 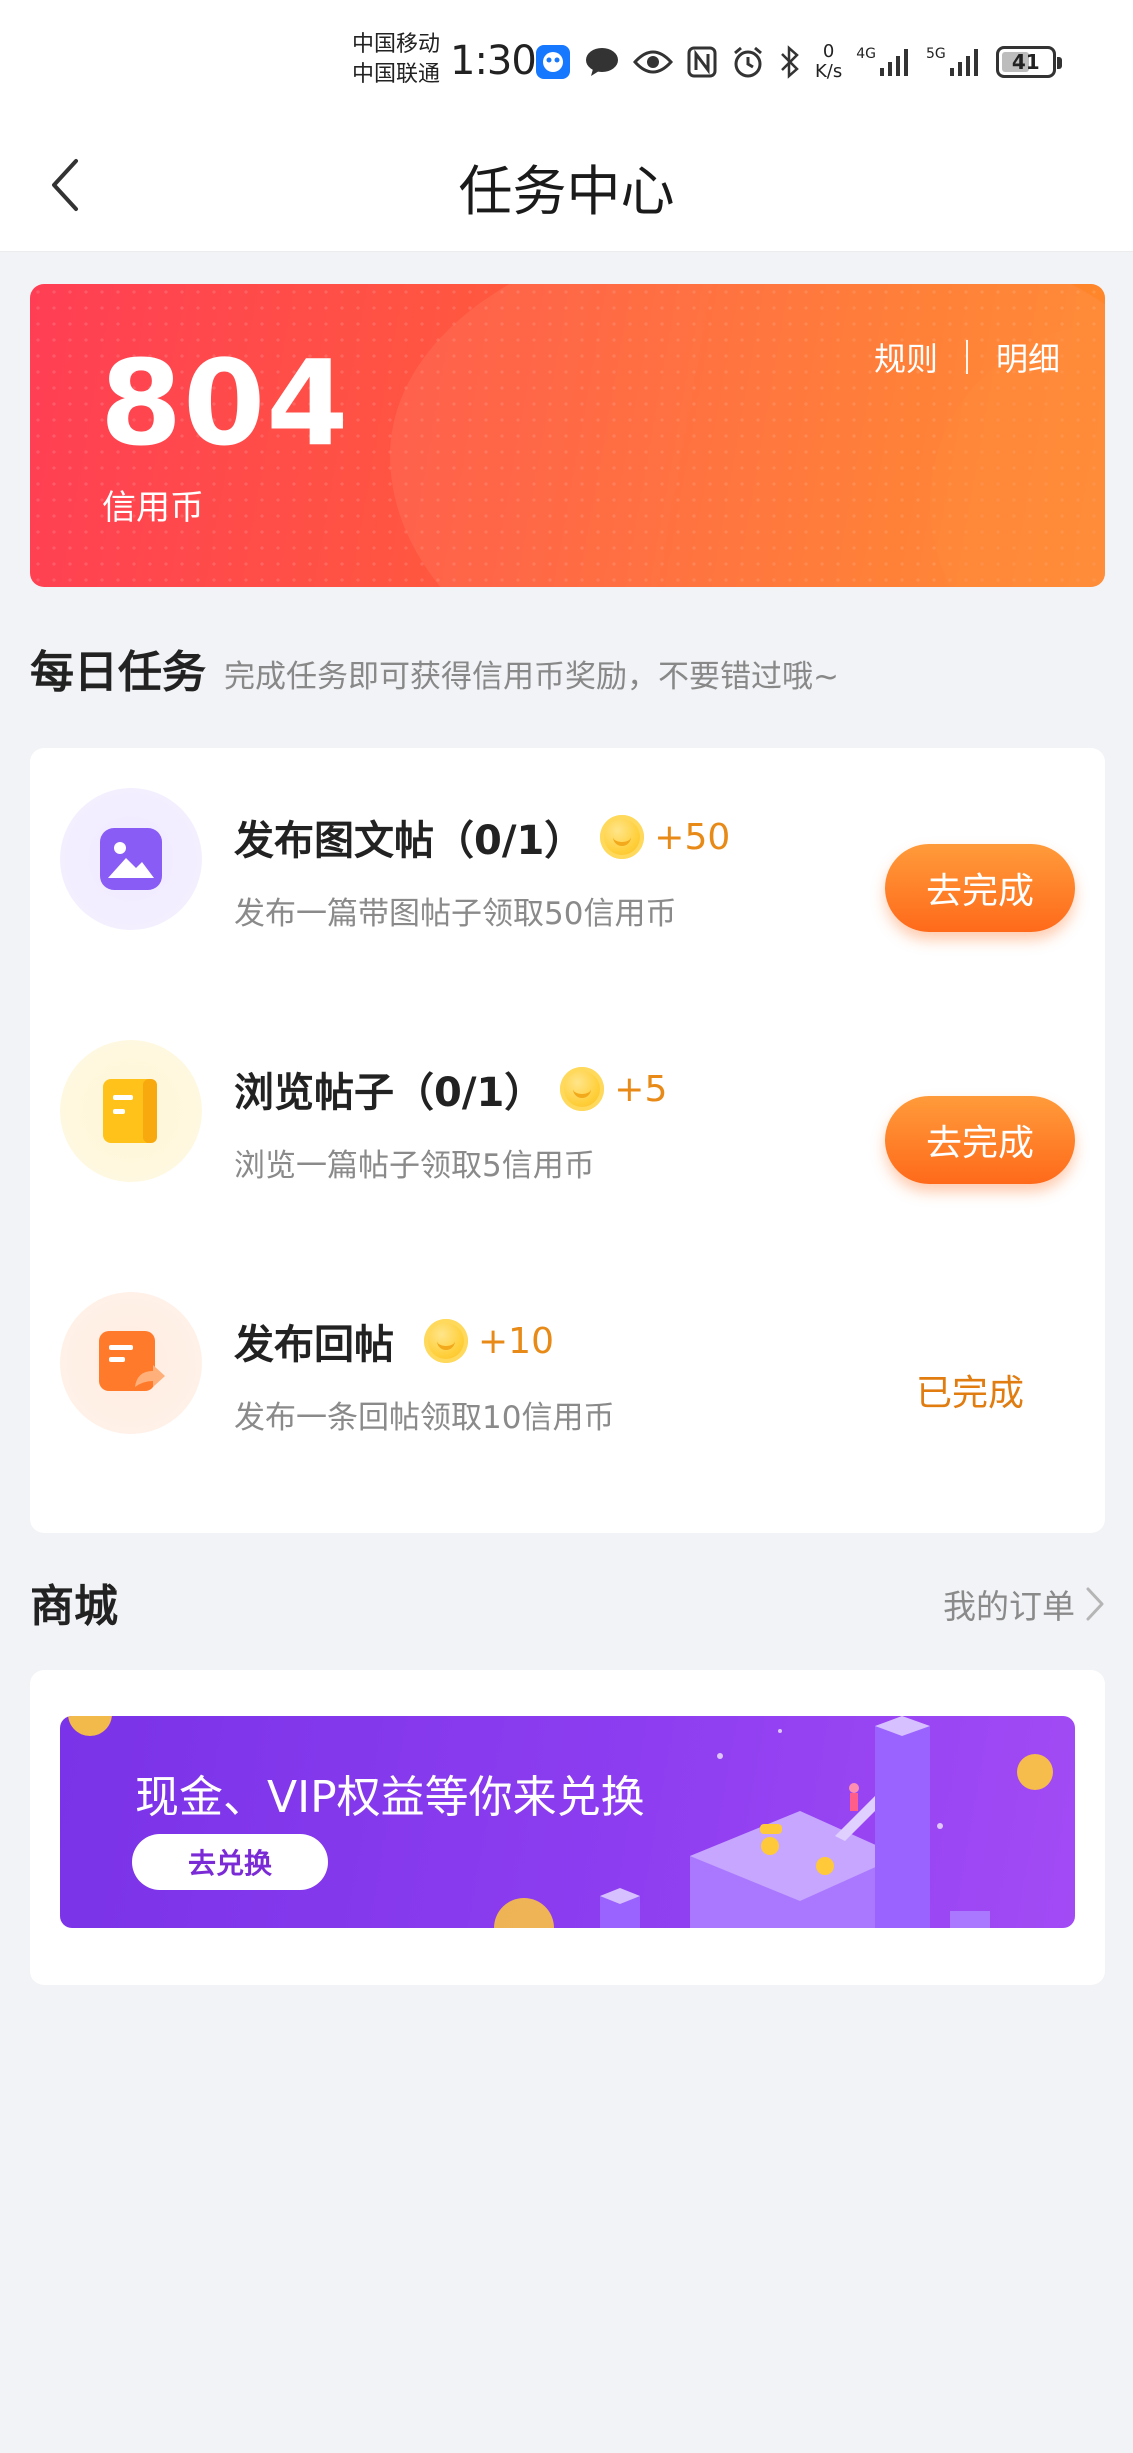 I want to click on net-speed: 0 K/s, so click(x=828, y=62).